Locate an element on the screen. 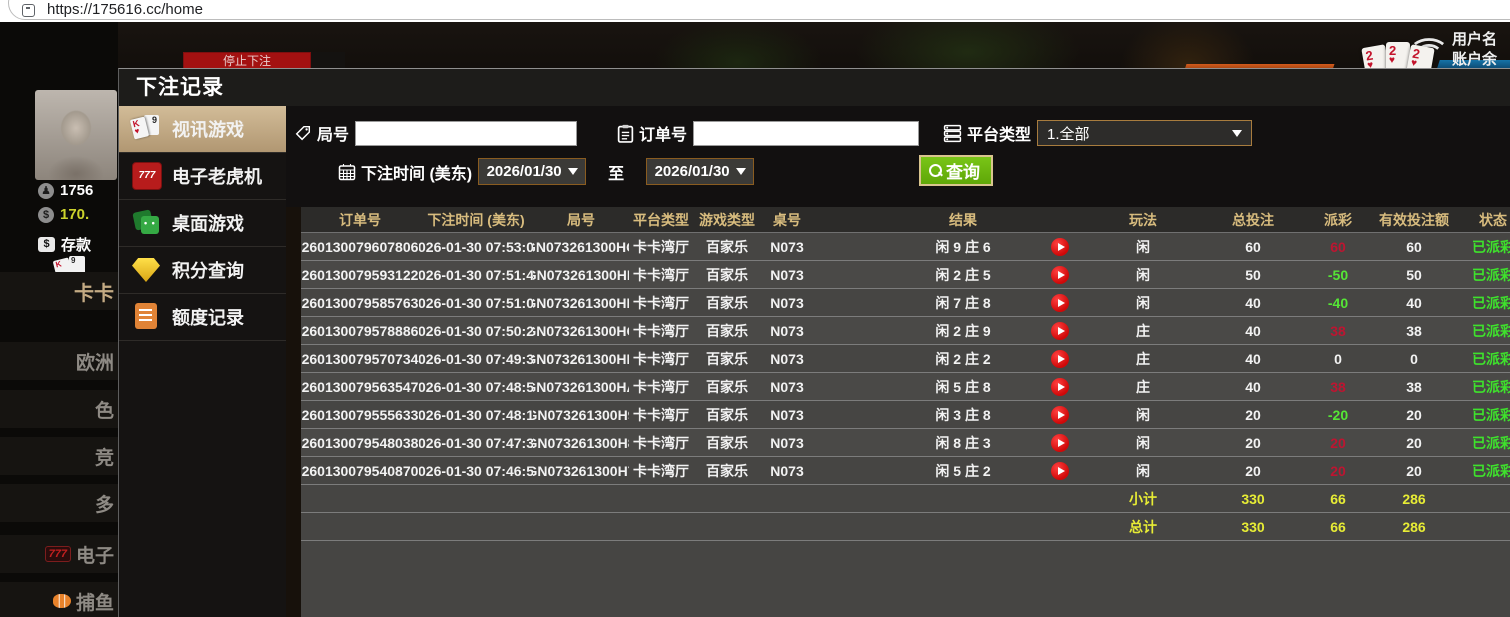 The image size is (1510, 617). platform-icon is located at coordinates (952, 133).